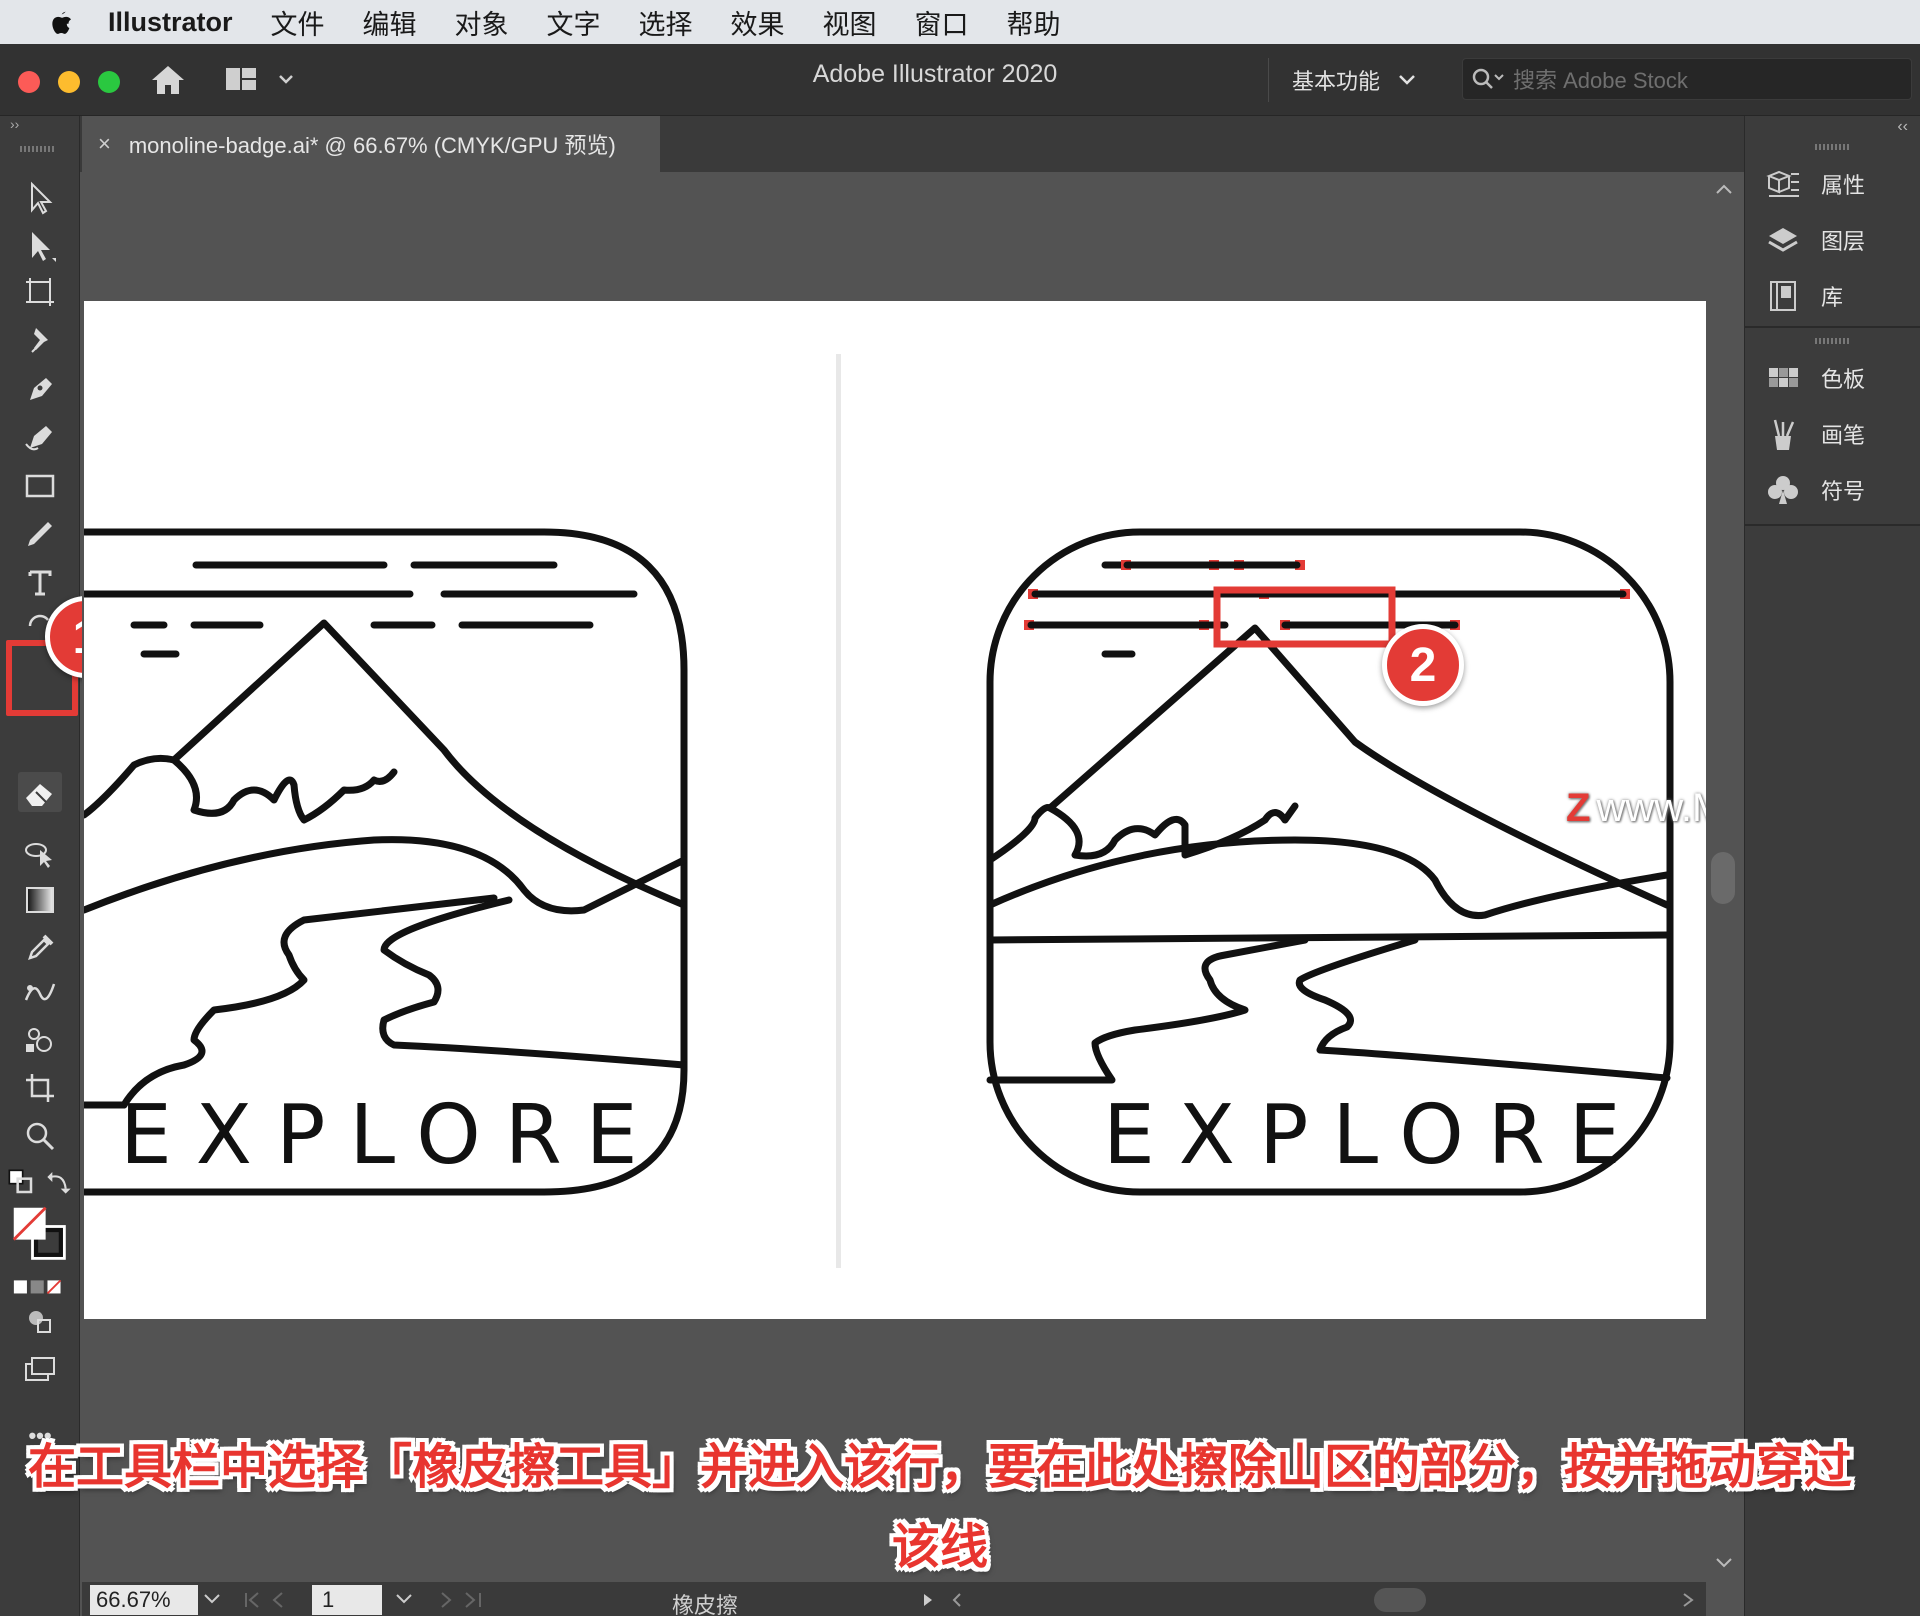  I want to click on symbol-sprayer-tool, so click(40, 1040).